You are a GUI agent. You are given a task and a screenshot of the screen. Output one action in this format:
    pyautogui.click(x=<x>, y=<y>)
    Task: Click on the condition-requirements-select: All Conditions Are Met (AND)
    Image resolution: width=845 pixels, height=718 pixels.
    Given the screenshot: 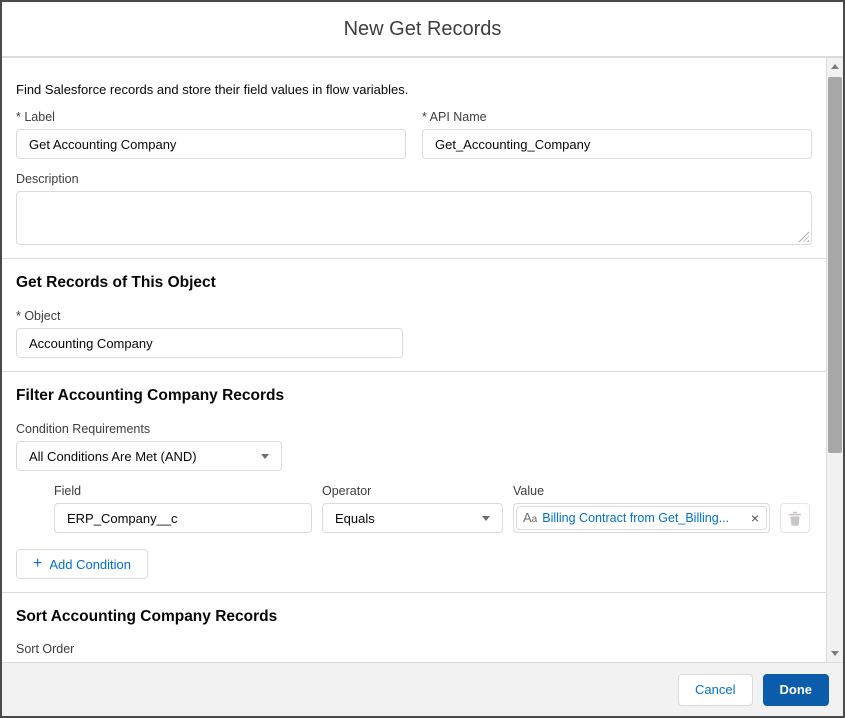 What is the action you would take?
    pyautogui.click(x=149, y=456)
    